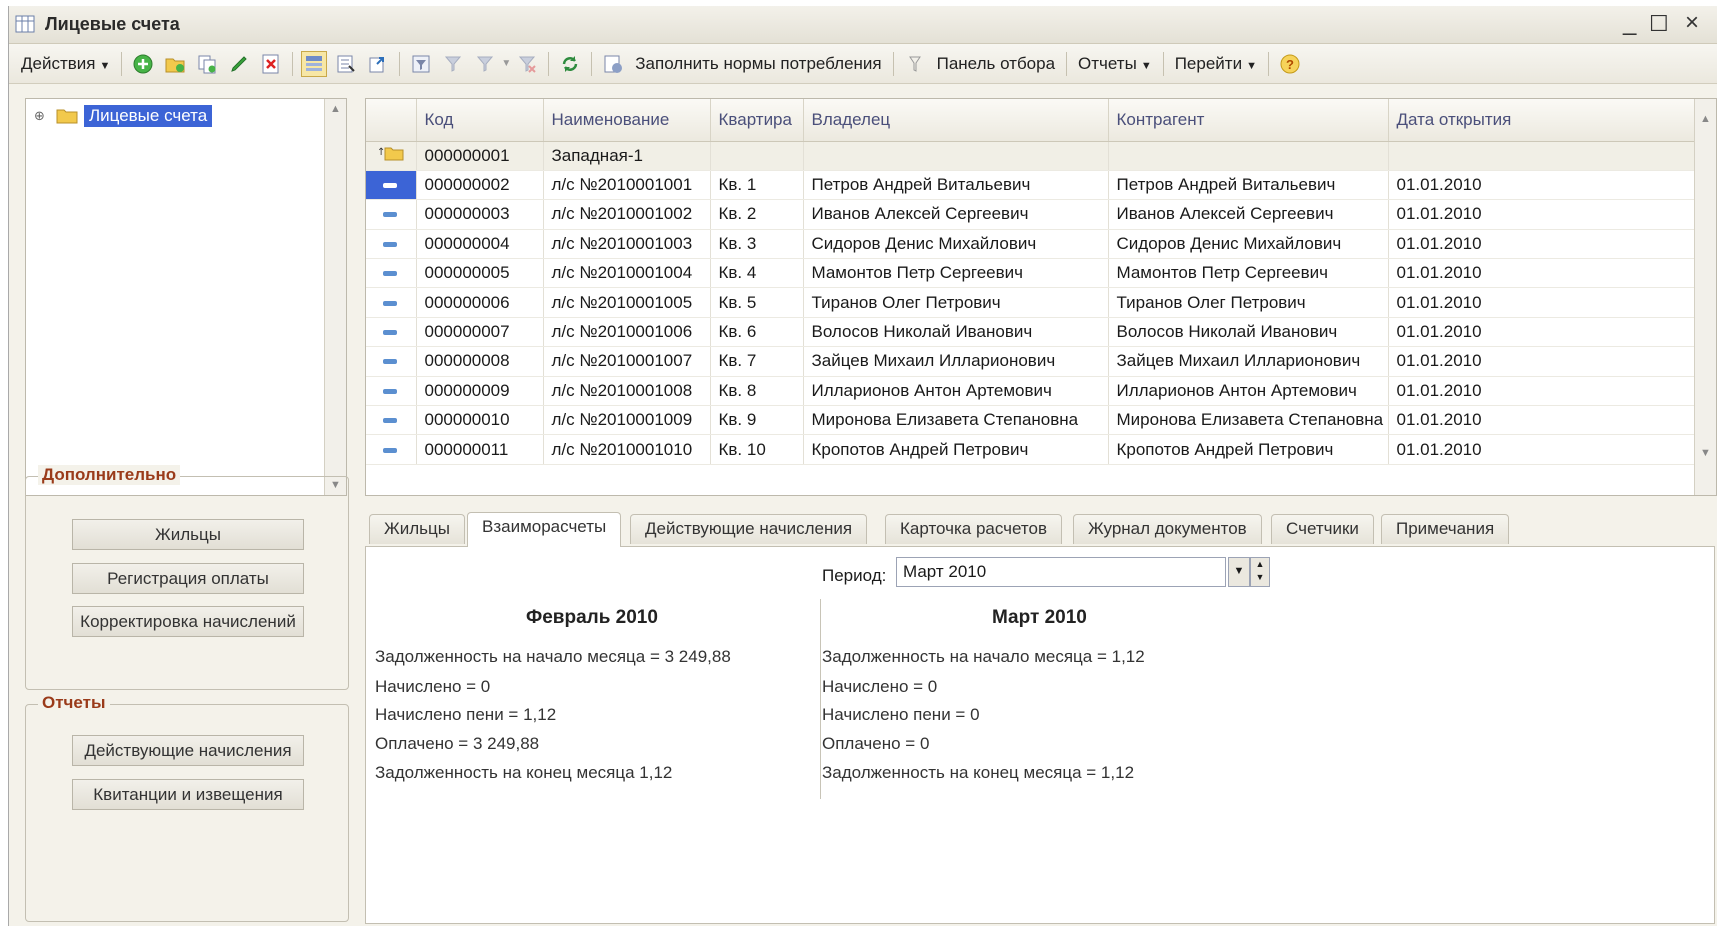 The width and height of the screenshot is (1717, 932). Describe the element at coordinates (1705, 453) in the screenshot. I see `scroll-down-icon: ▼` at that location.